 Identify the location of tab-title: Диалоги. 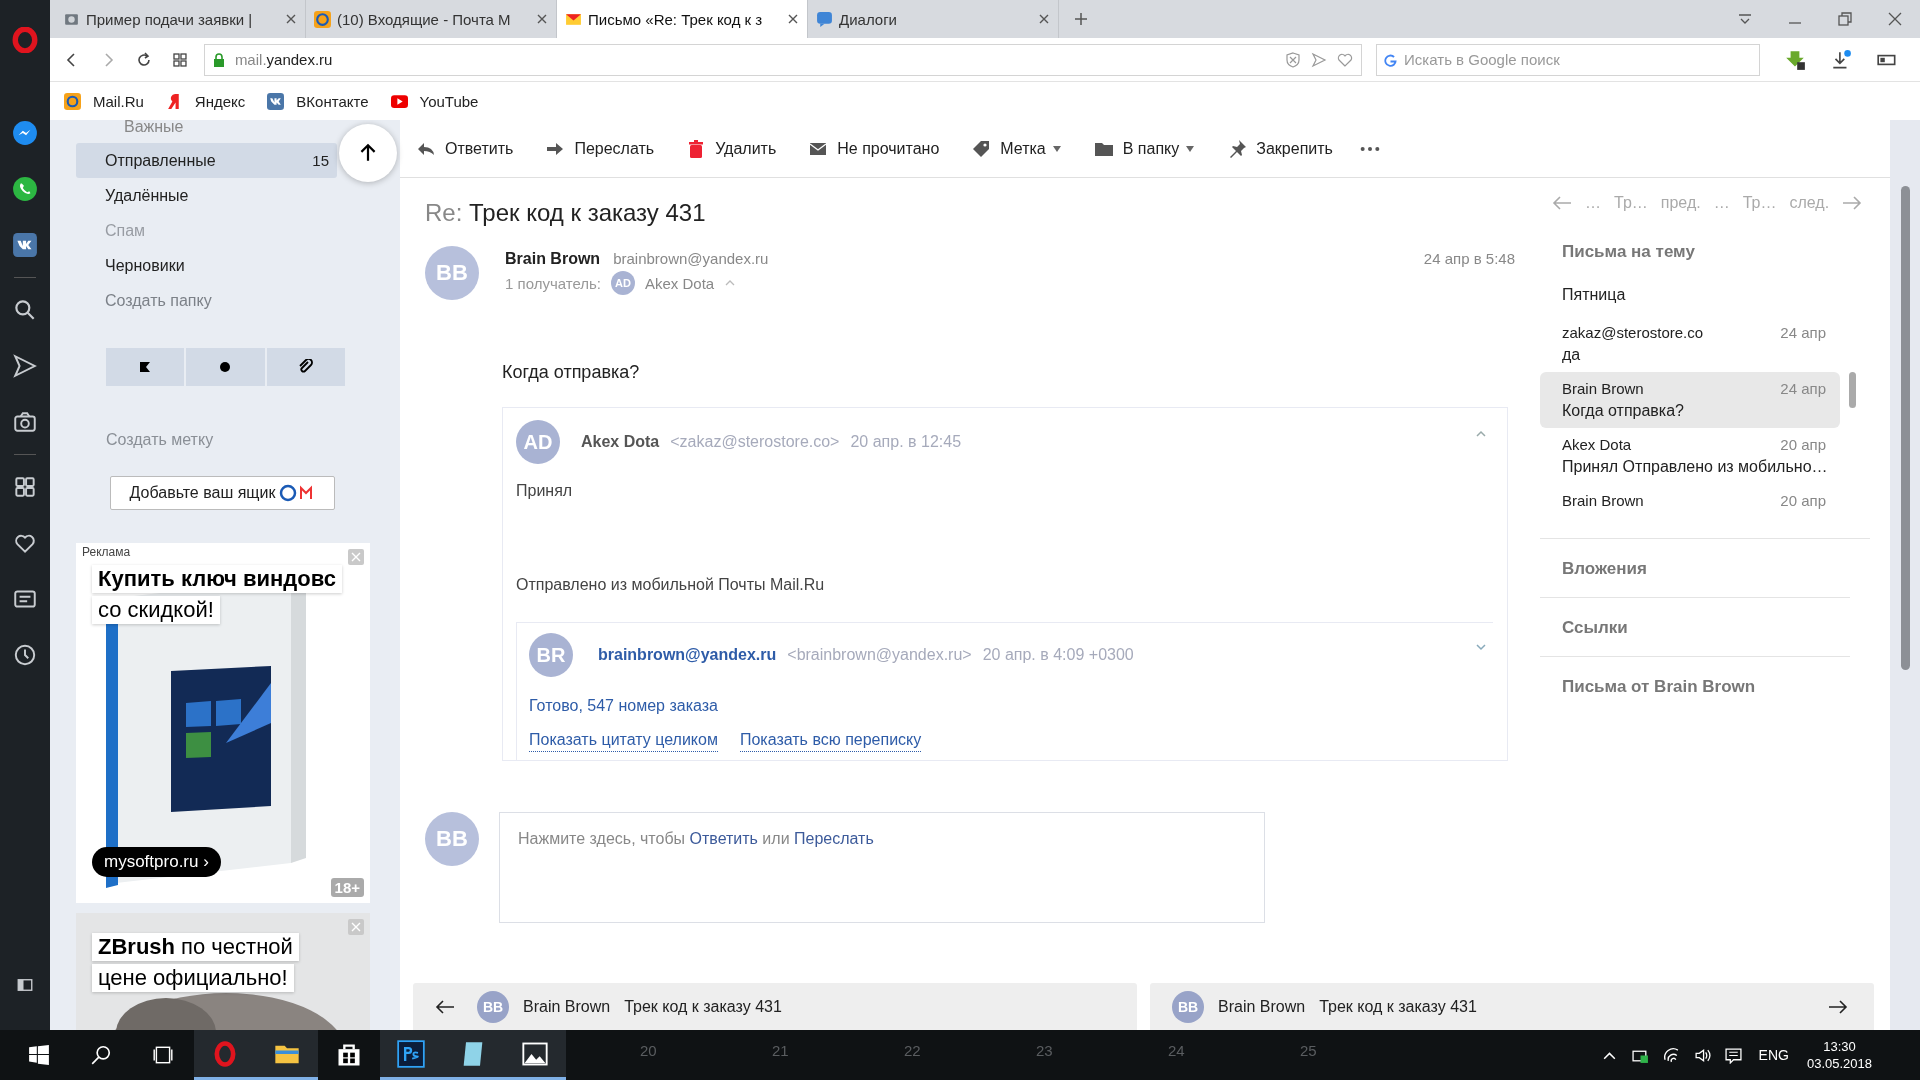
(868, 19).